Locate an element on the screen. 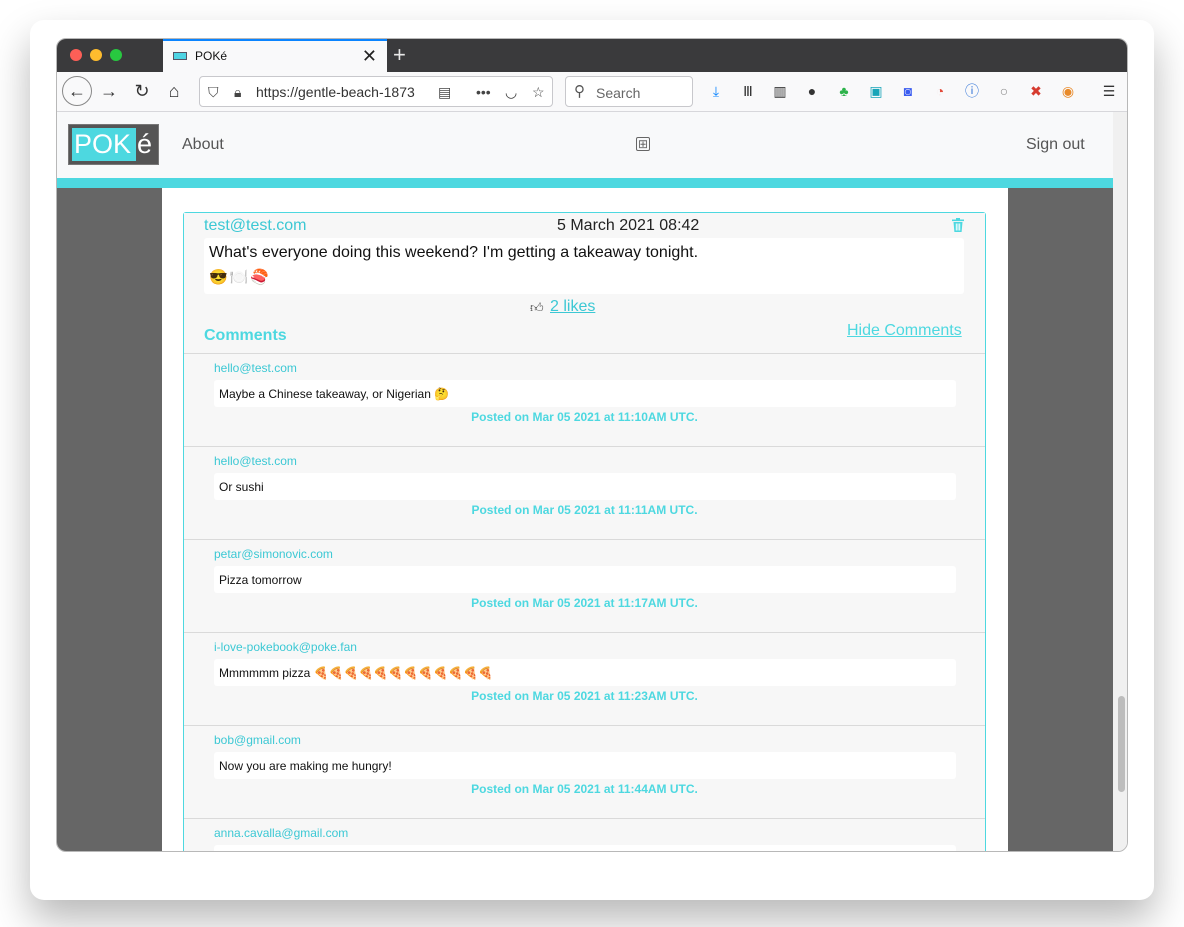 Image resolution: width=1184 pixels, height=927 pixels. comment-author: petar@simonovic.com is located at coordinates (273, 554).